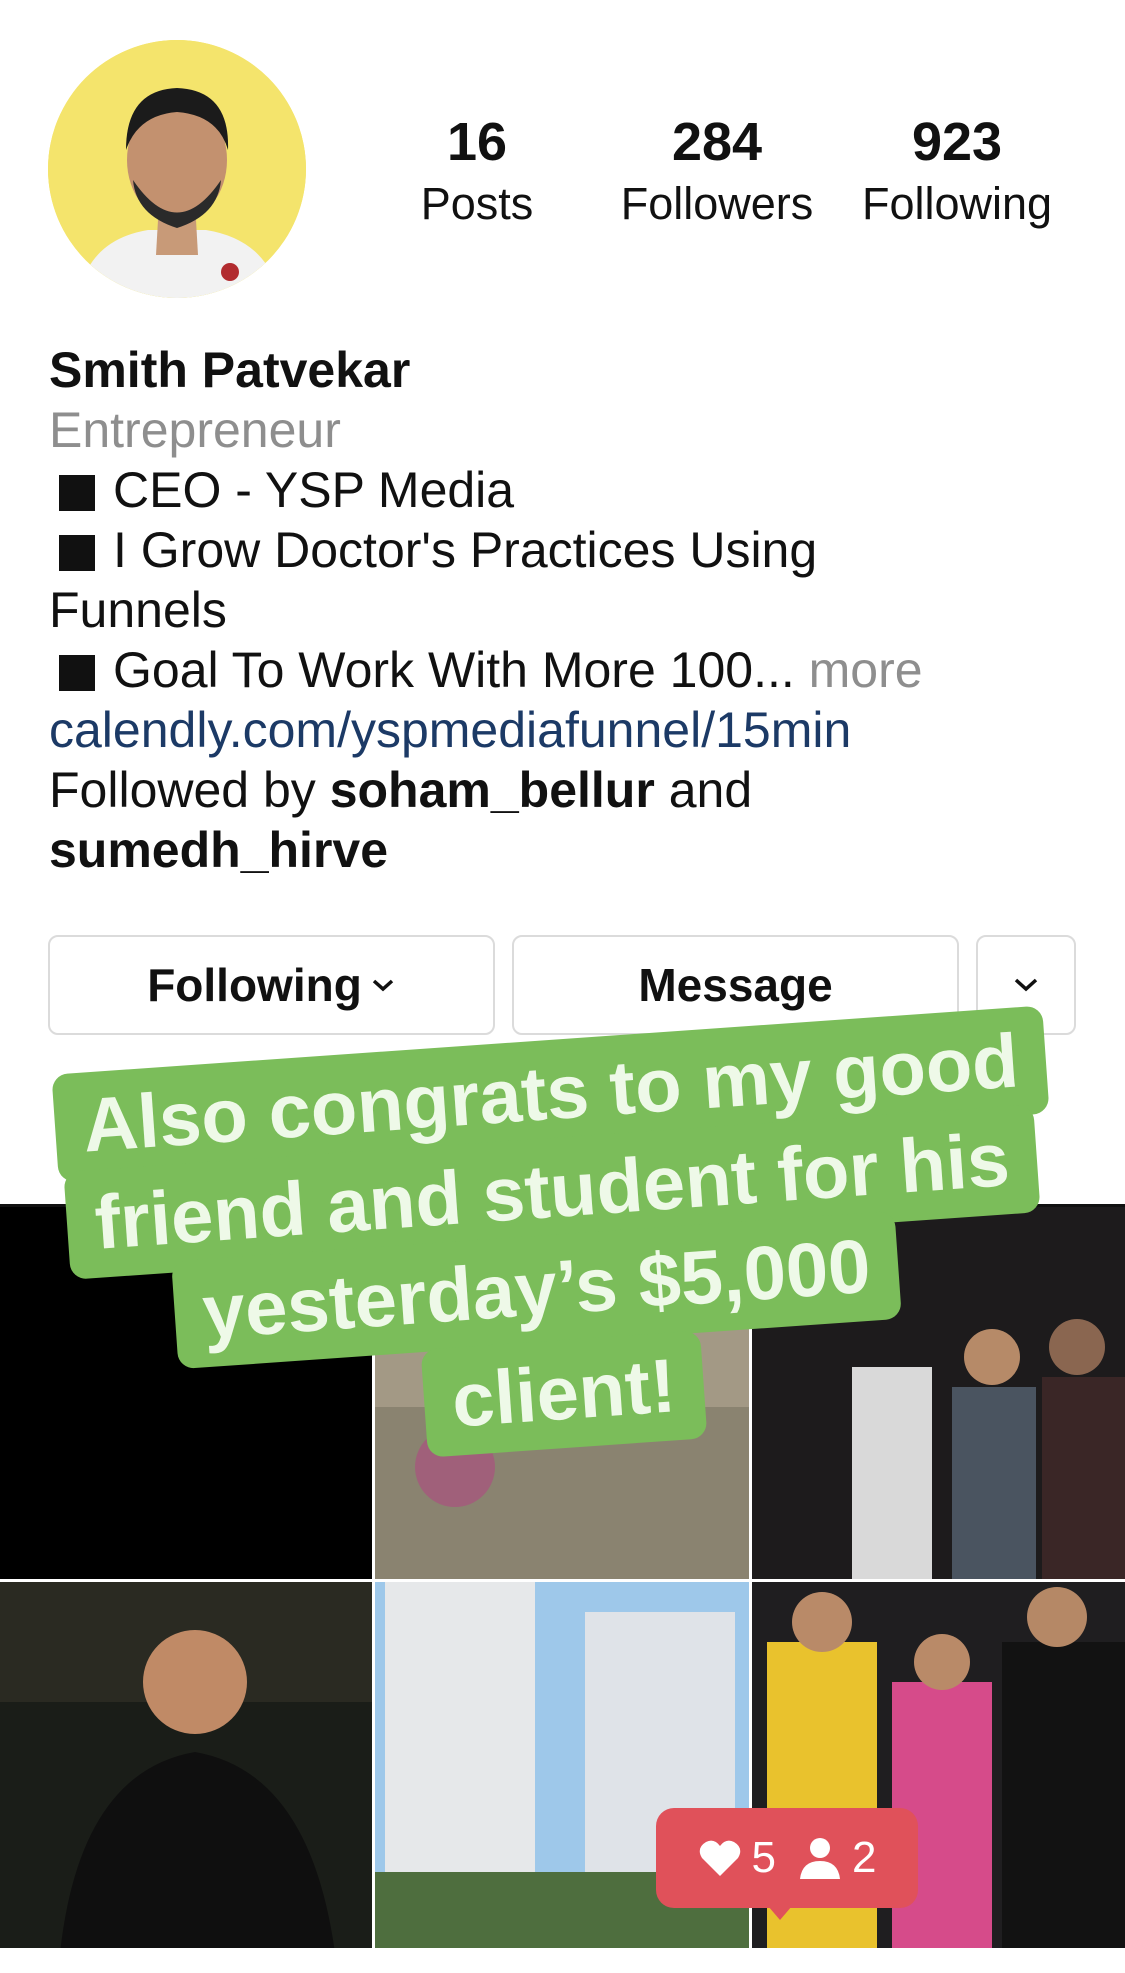  I want to click on likes-group: 5, so click(737, 1858).